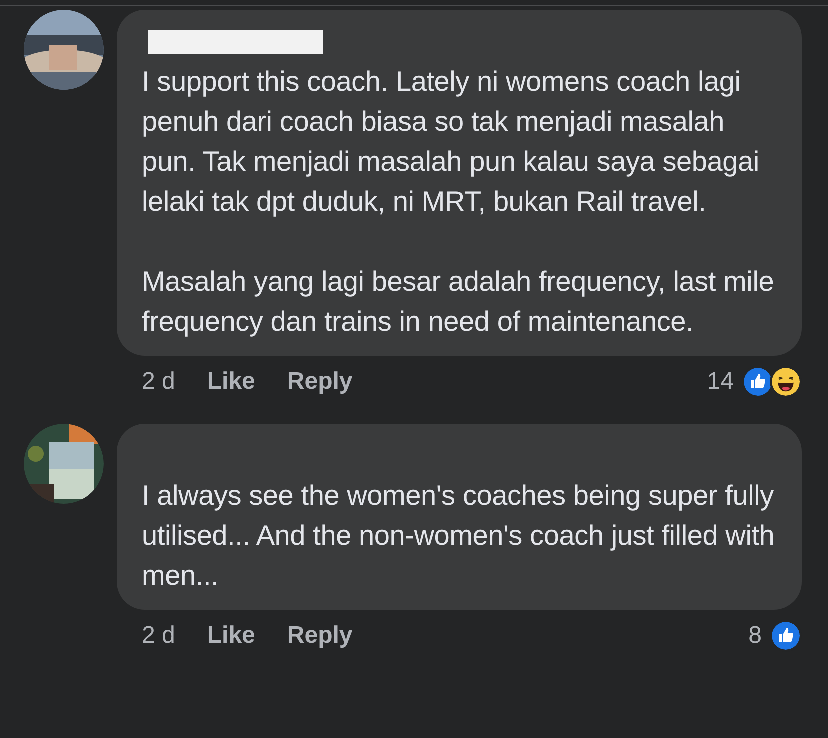  I want to click on comment-text: Masalah yang lagi besar adalah frequency, last mile frequency dan trains in need of maintenance., so click(459, 302).